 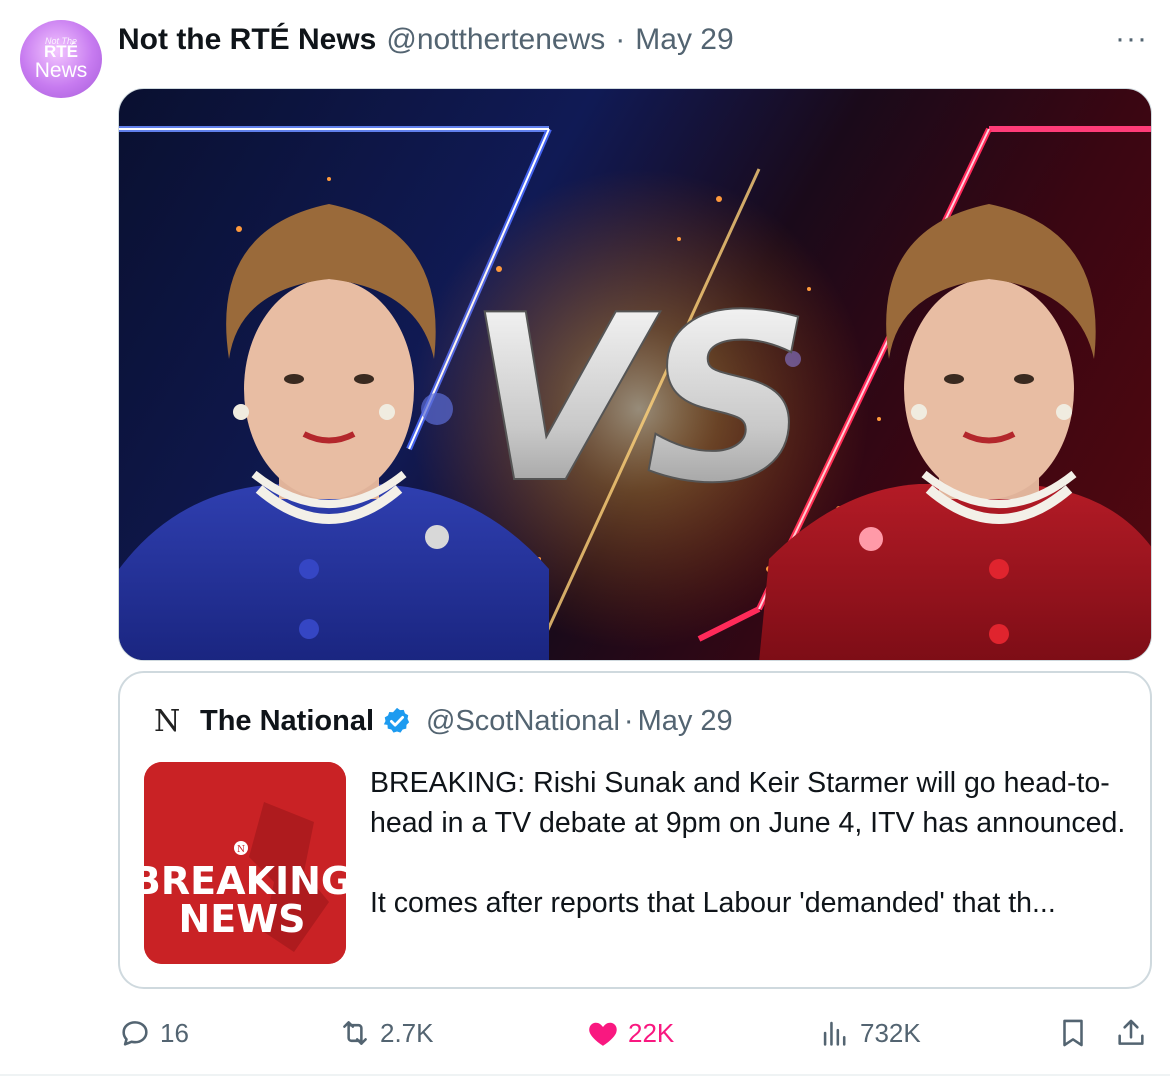 What do you see at coordinates (651, 1032) in the screenshot?
I see `like-count: 22K` at bounding box center [651, 1032].